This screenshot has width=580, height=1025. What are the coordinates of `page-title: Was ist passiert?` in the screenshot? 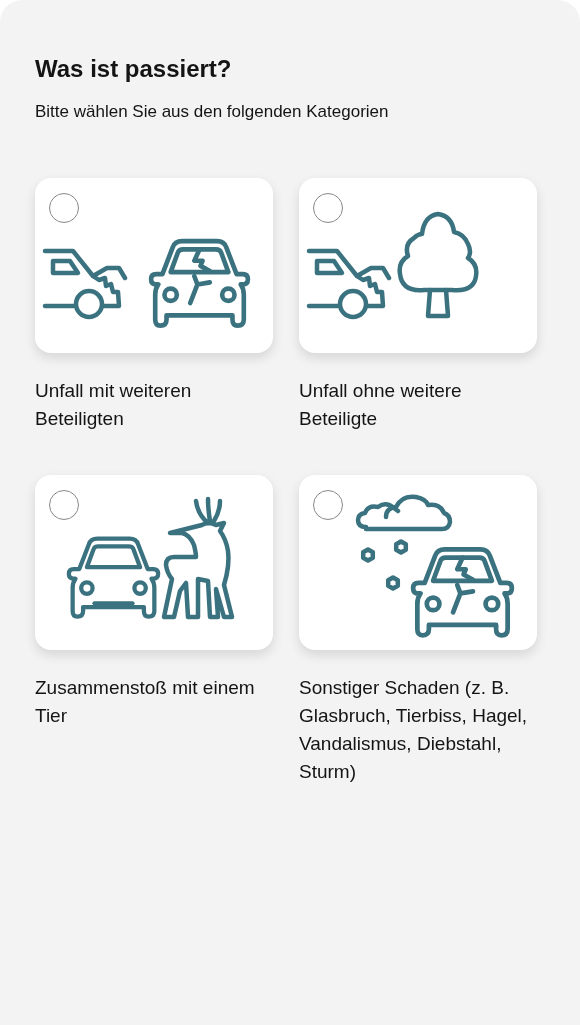 It's located at (134, 69).